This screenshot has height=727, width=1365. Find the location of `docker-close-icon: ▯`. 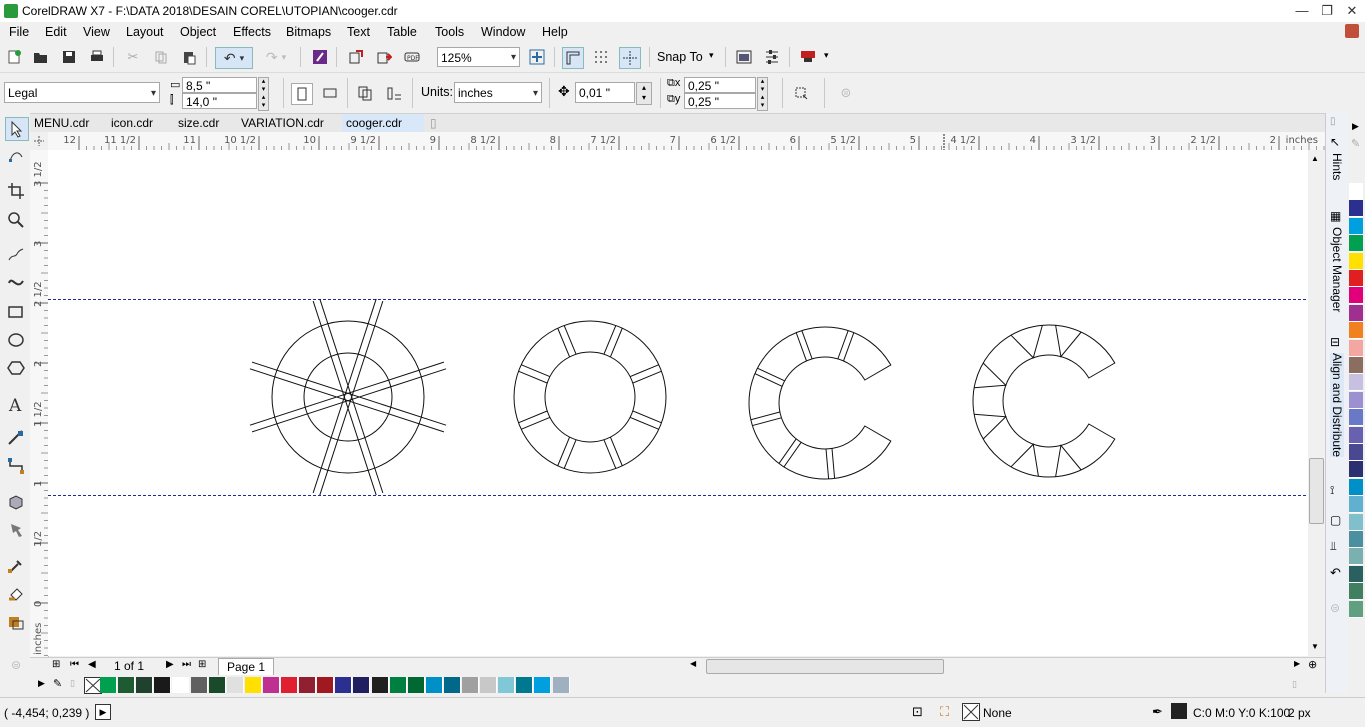

docker-close-icon: ▯ is located at coordinates (1333, 121).